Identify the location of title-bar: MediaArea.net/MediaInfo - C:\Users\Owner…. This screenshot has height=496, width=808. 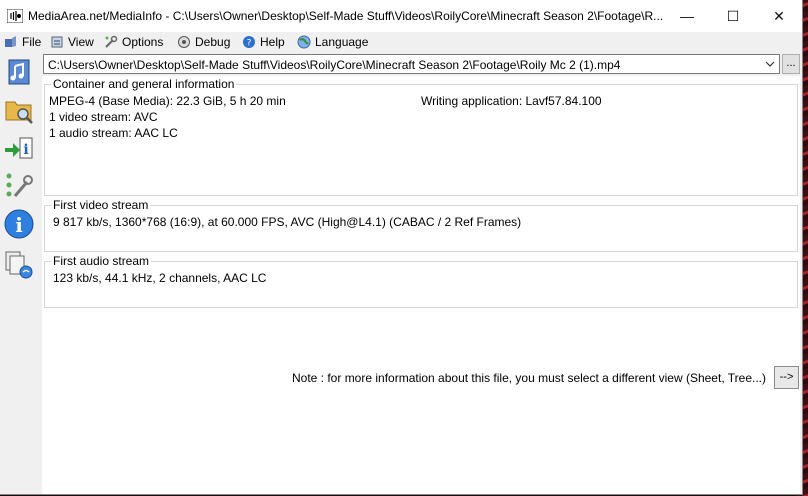
(401, 16).